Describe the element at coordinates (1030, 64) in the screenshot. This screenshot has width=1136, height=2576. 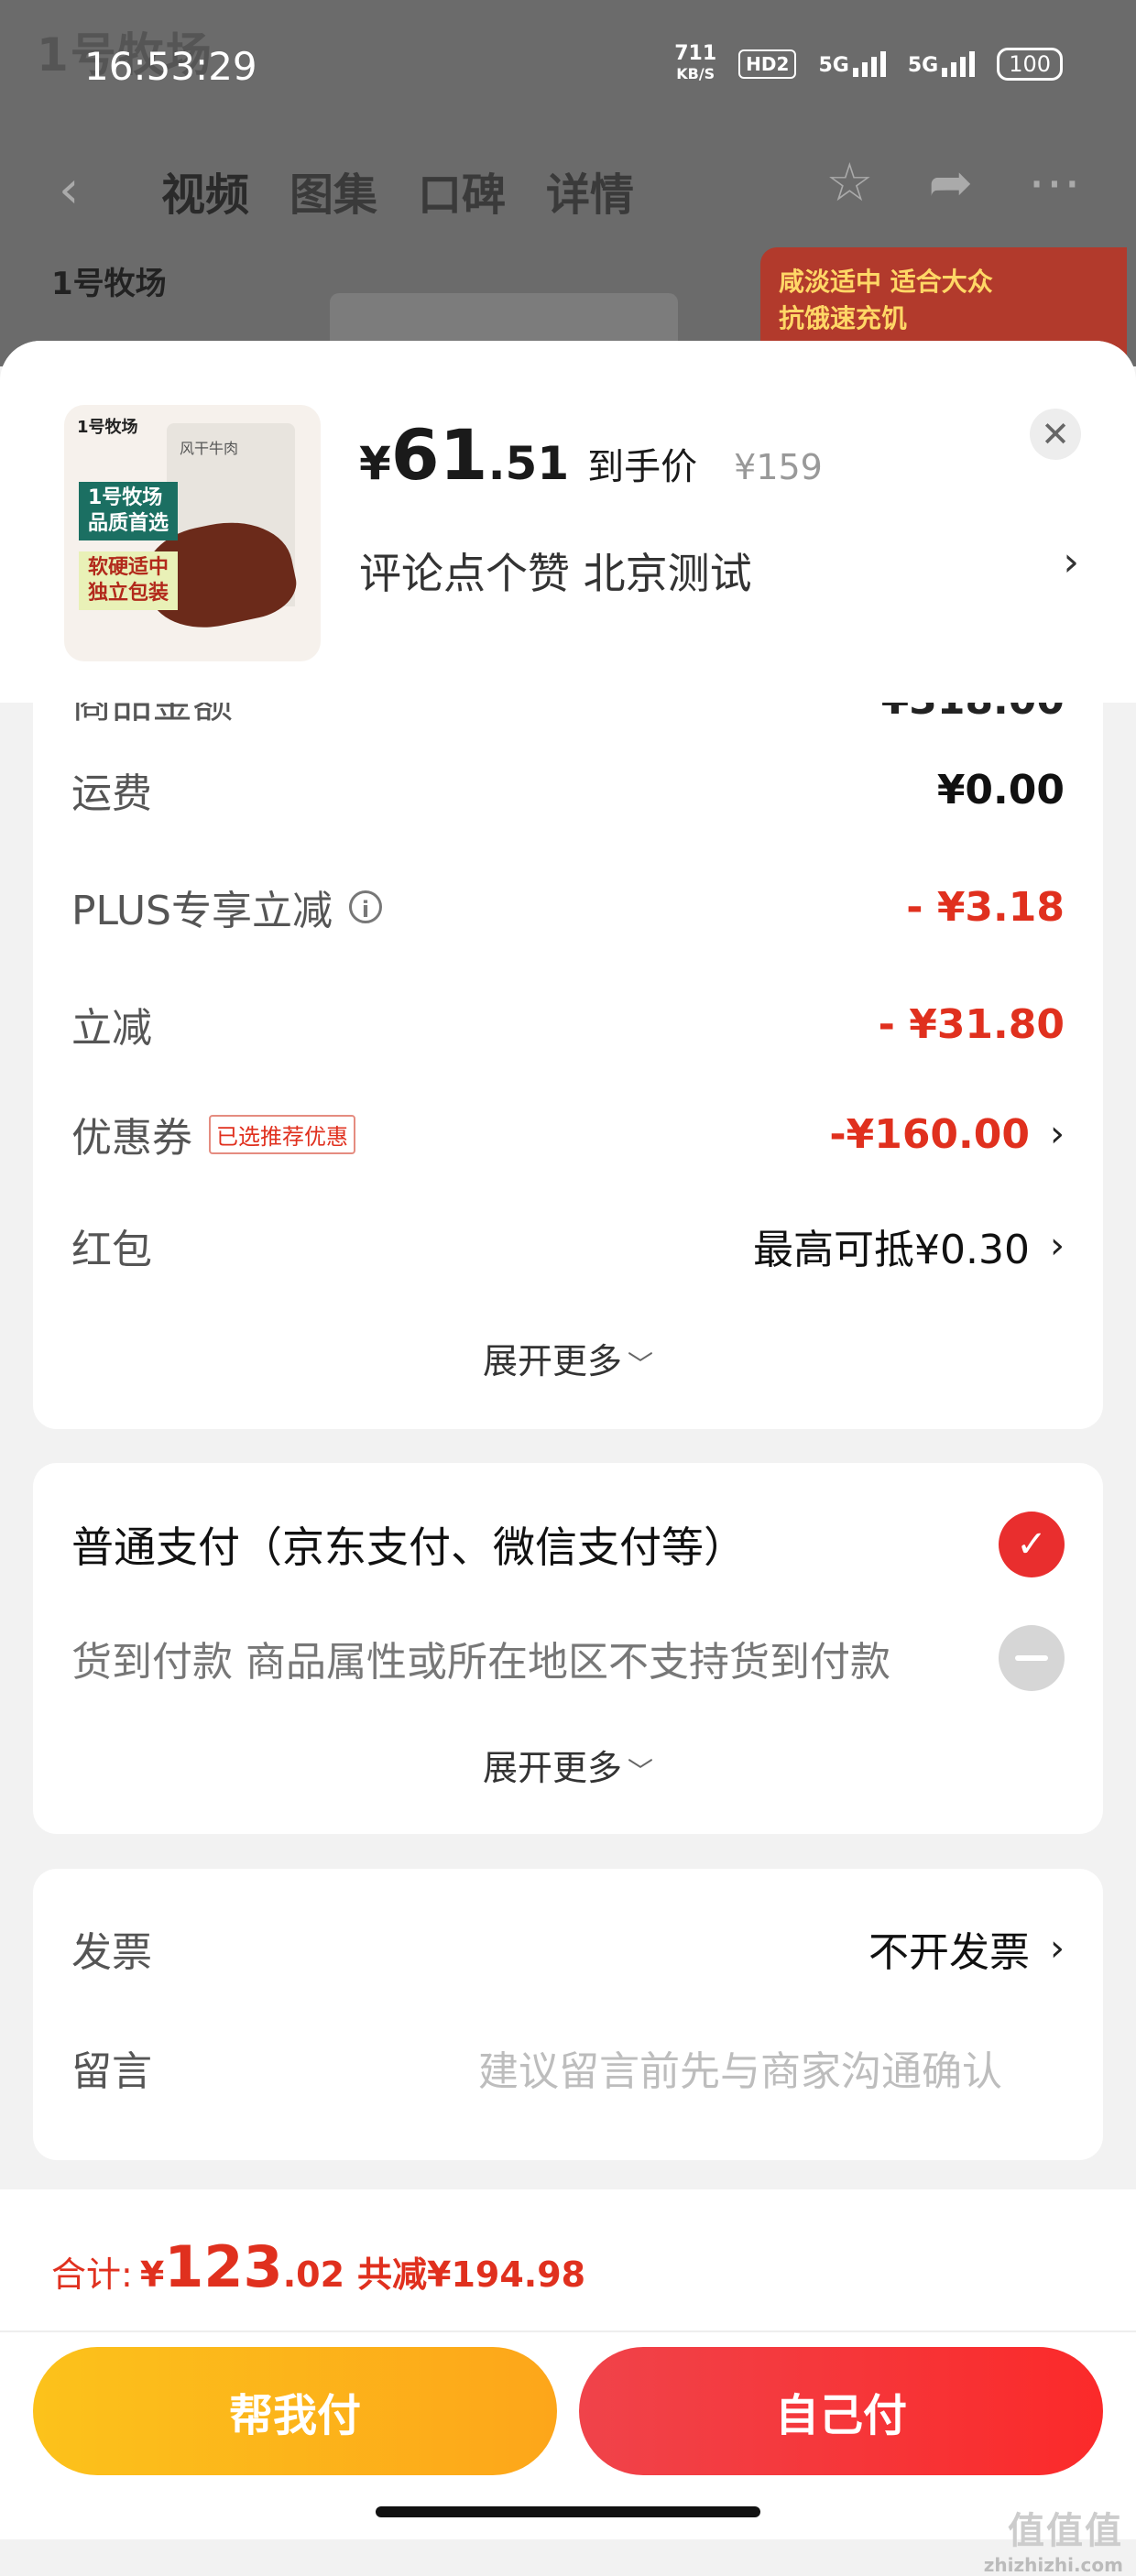
I see `battery-icon: 100` at that location.